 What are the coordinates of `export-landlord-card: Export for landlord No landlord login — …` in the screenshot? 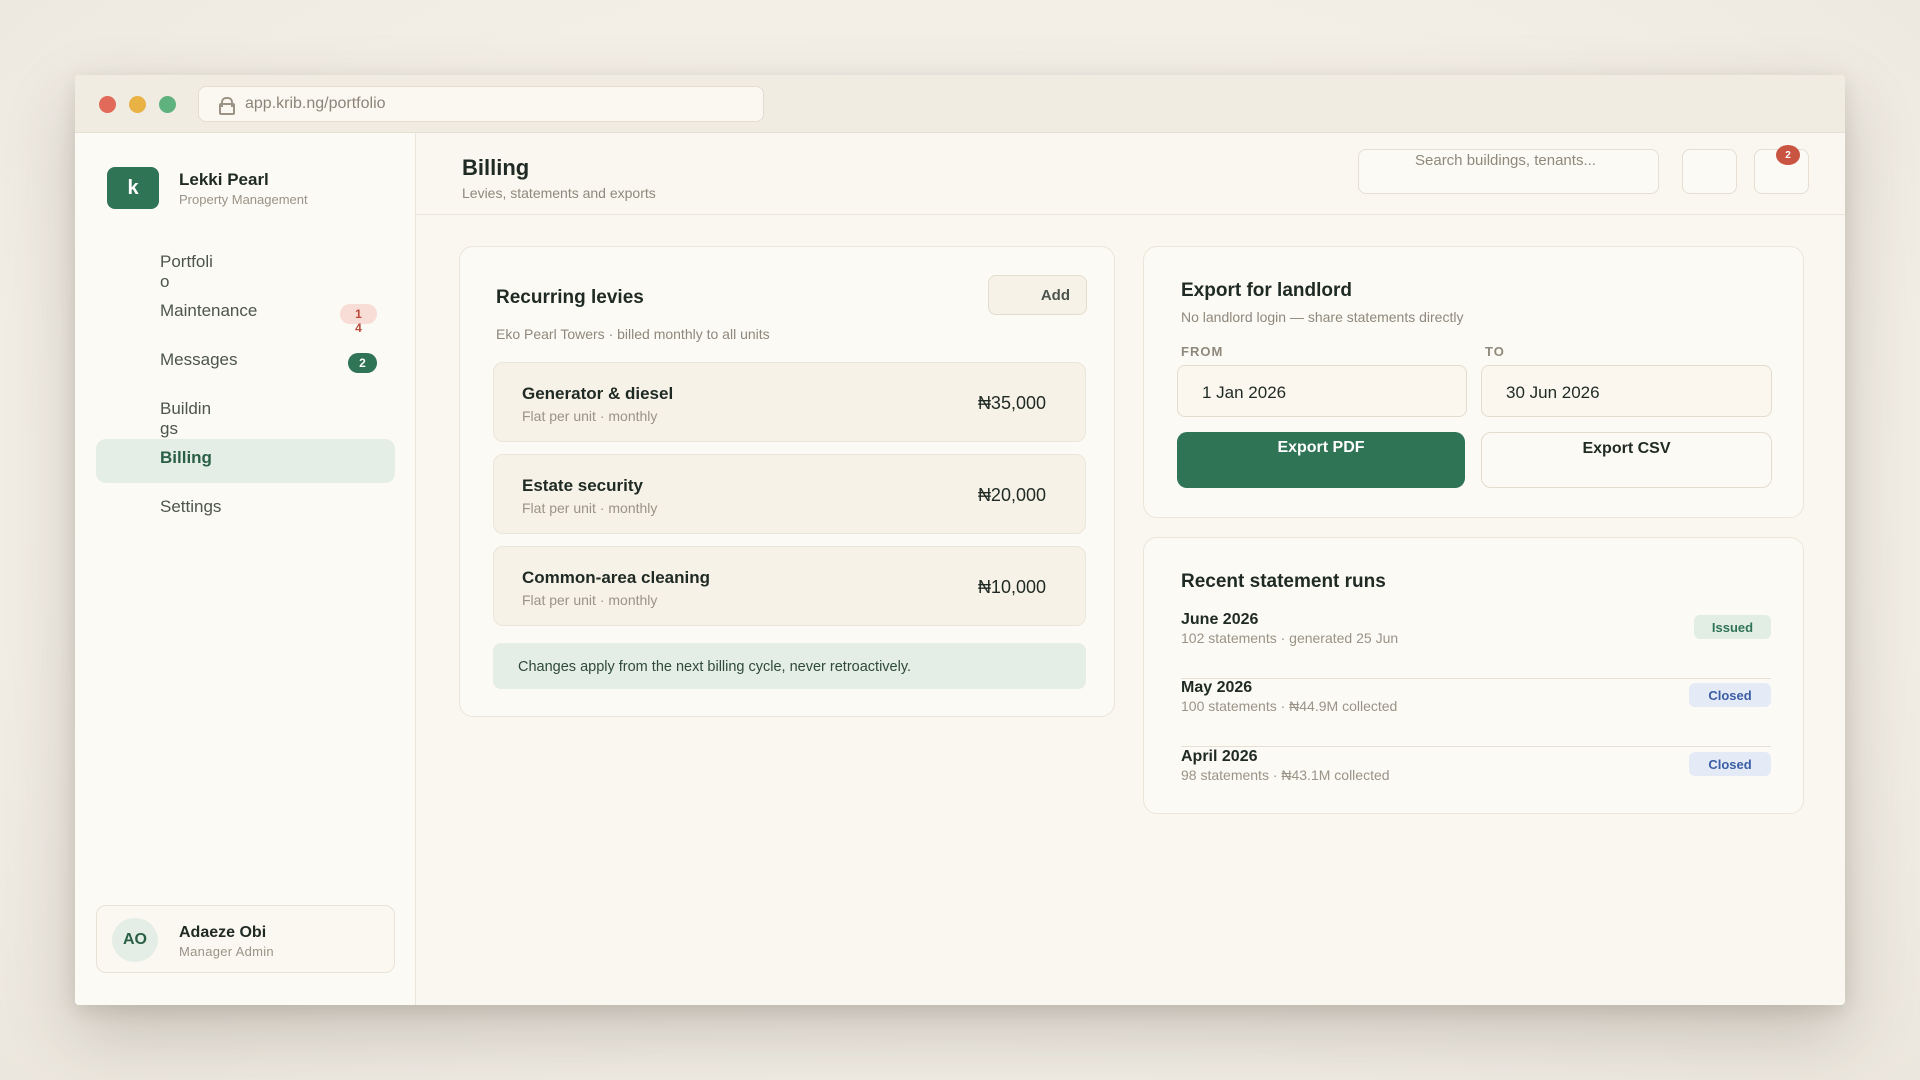 It's located at (1473, 382).